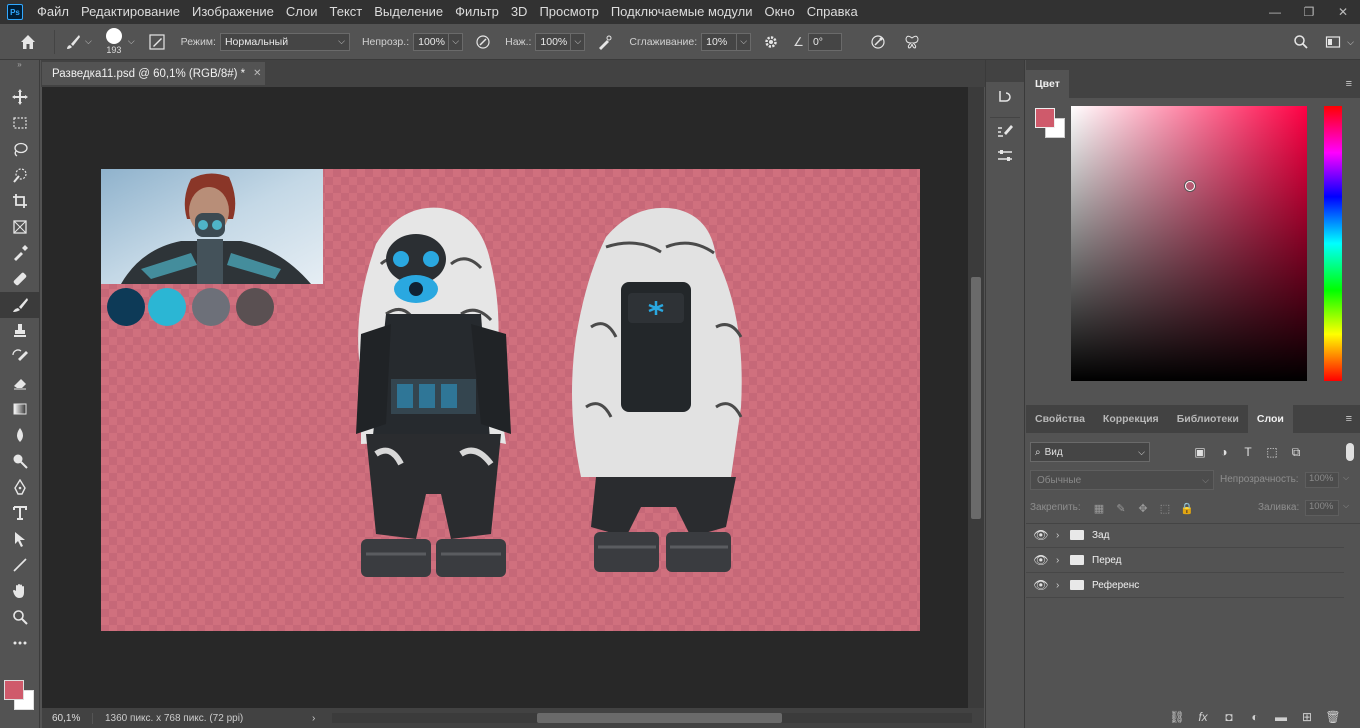 This screenshot has height=728, width=1360. I want to click on menu-image: Изображение, so click(233, 12).